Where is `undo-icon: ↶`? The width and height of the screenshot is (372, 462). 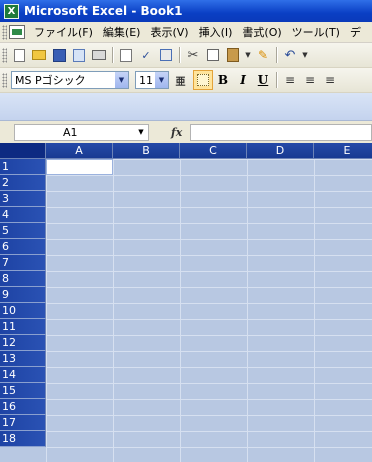
undo-icon: ↶ is located at coordinates (290, 55).